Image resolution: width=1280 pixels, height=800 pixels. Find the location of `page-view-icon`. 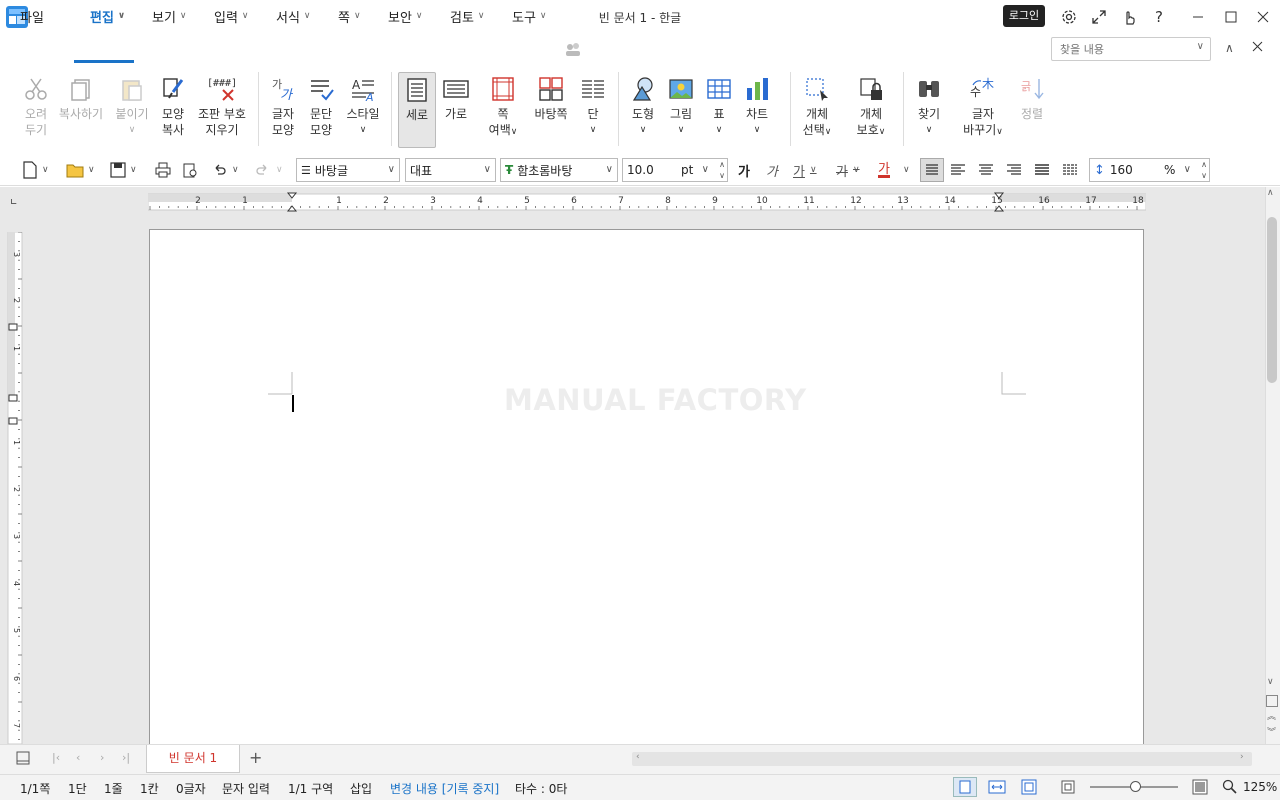

page-view-icon is located at coordinates (1272, 701).